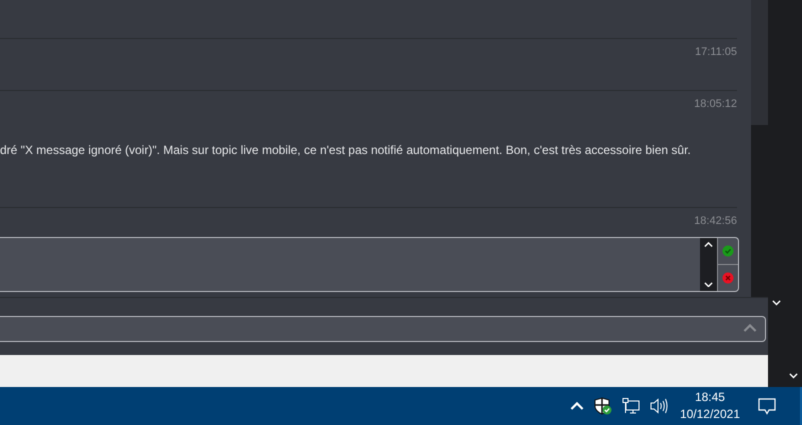 This screenshot has height=425, width=802. What do you see at coordinates (709, 397) in the screenshot?
I see `clock-time: 18:45` at bounding box center [709, 397].